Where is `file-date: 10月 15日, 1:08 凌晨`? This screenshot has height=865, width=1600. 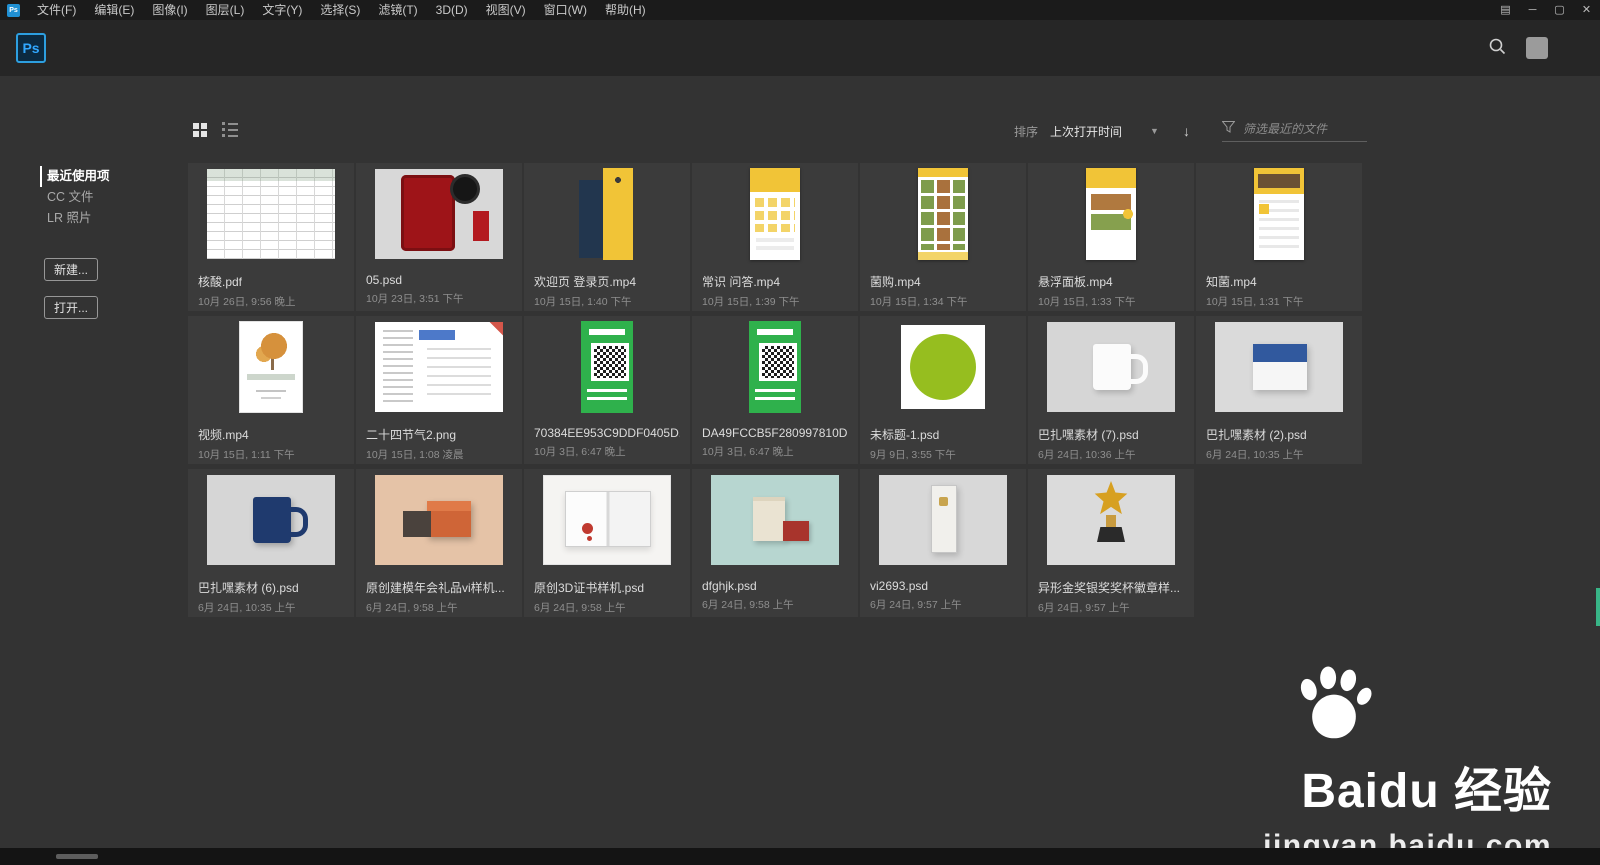 file-date: 10月 15日, 1:08 凌晨 is located at coordinates (415, 455).